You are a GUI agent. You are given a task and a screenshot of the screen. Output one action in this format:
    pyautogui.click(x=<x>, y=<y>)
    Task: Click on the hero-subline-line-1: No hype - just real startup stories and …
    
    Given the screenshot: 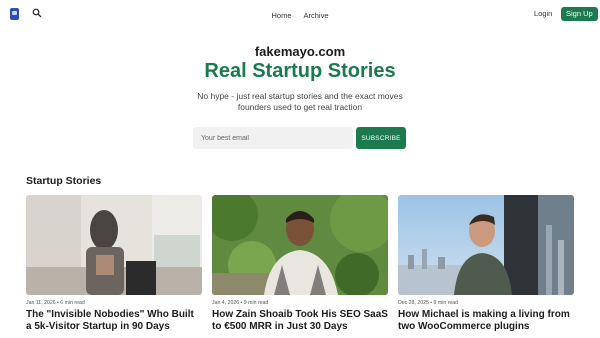 What is the action you would take?
    pyautogui.click(x=300, y=96)
    